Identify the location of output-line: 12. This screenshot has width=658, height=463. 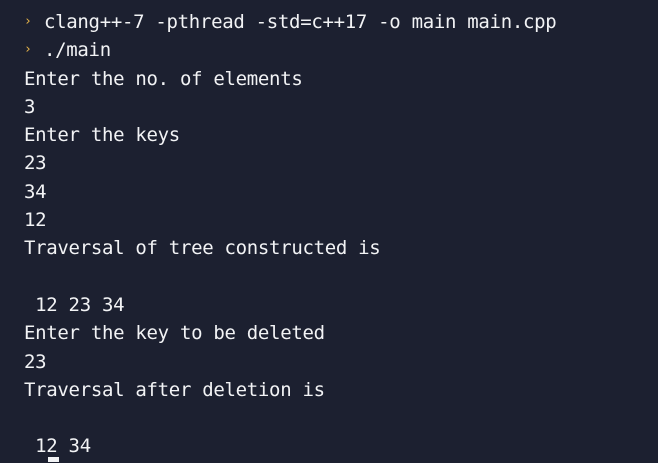
(35, 220).